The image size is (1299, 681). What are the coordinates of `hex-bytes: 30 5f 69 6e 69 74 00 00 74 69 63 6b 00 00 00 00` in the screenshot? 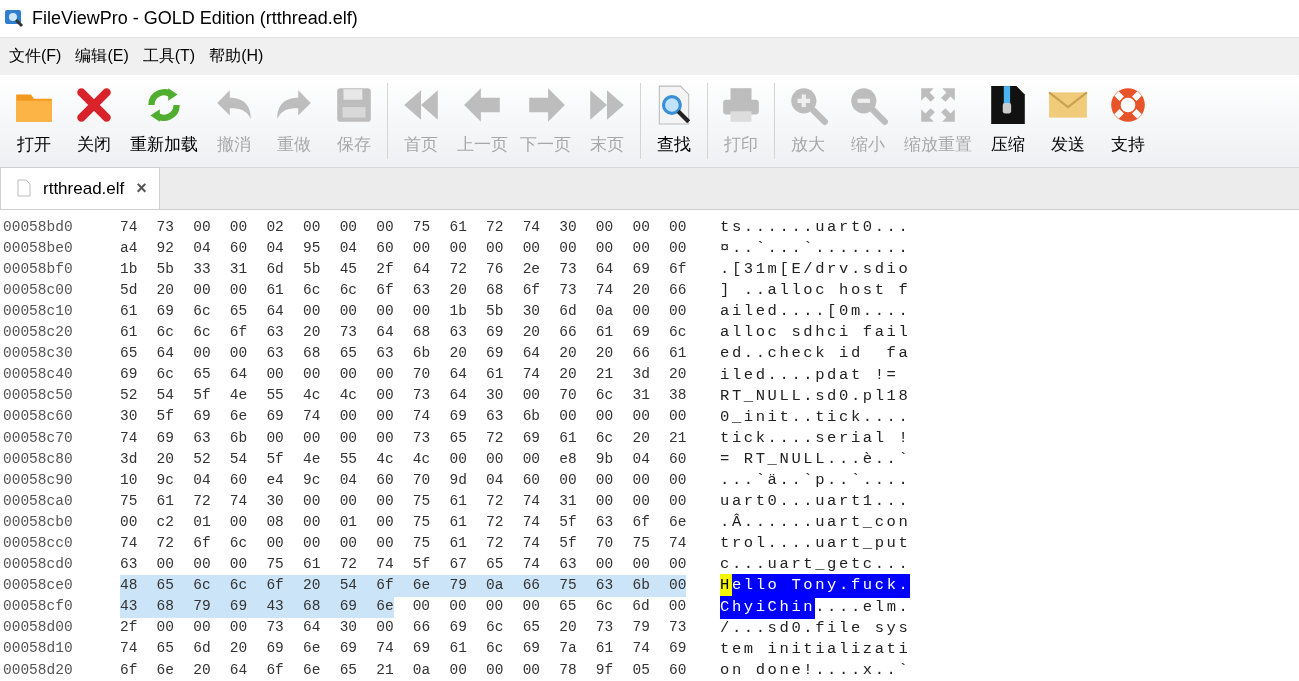 It's located at (403, 417).